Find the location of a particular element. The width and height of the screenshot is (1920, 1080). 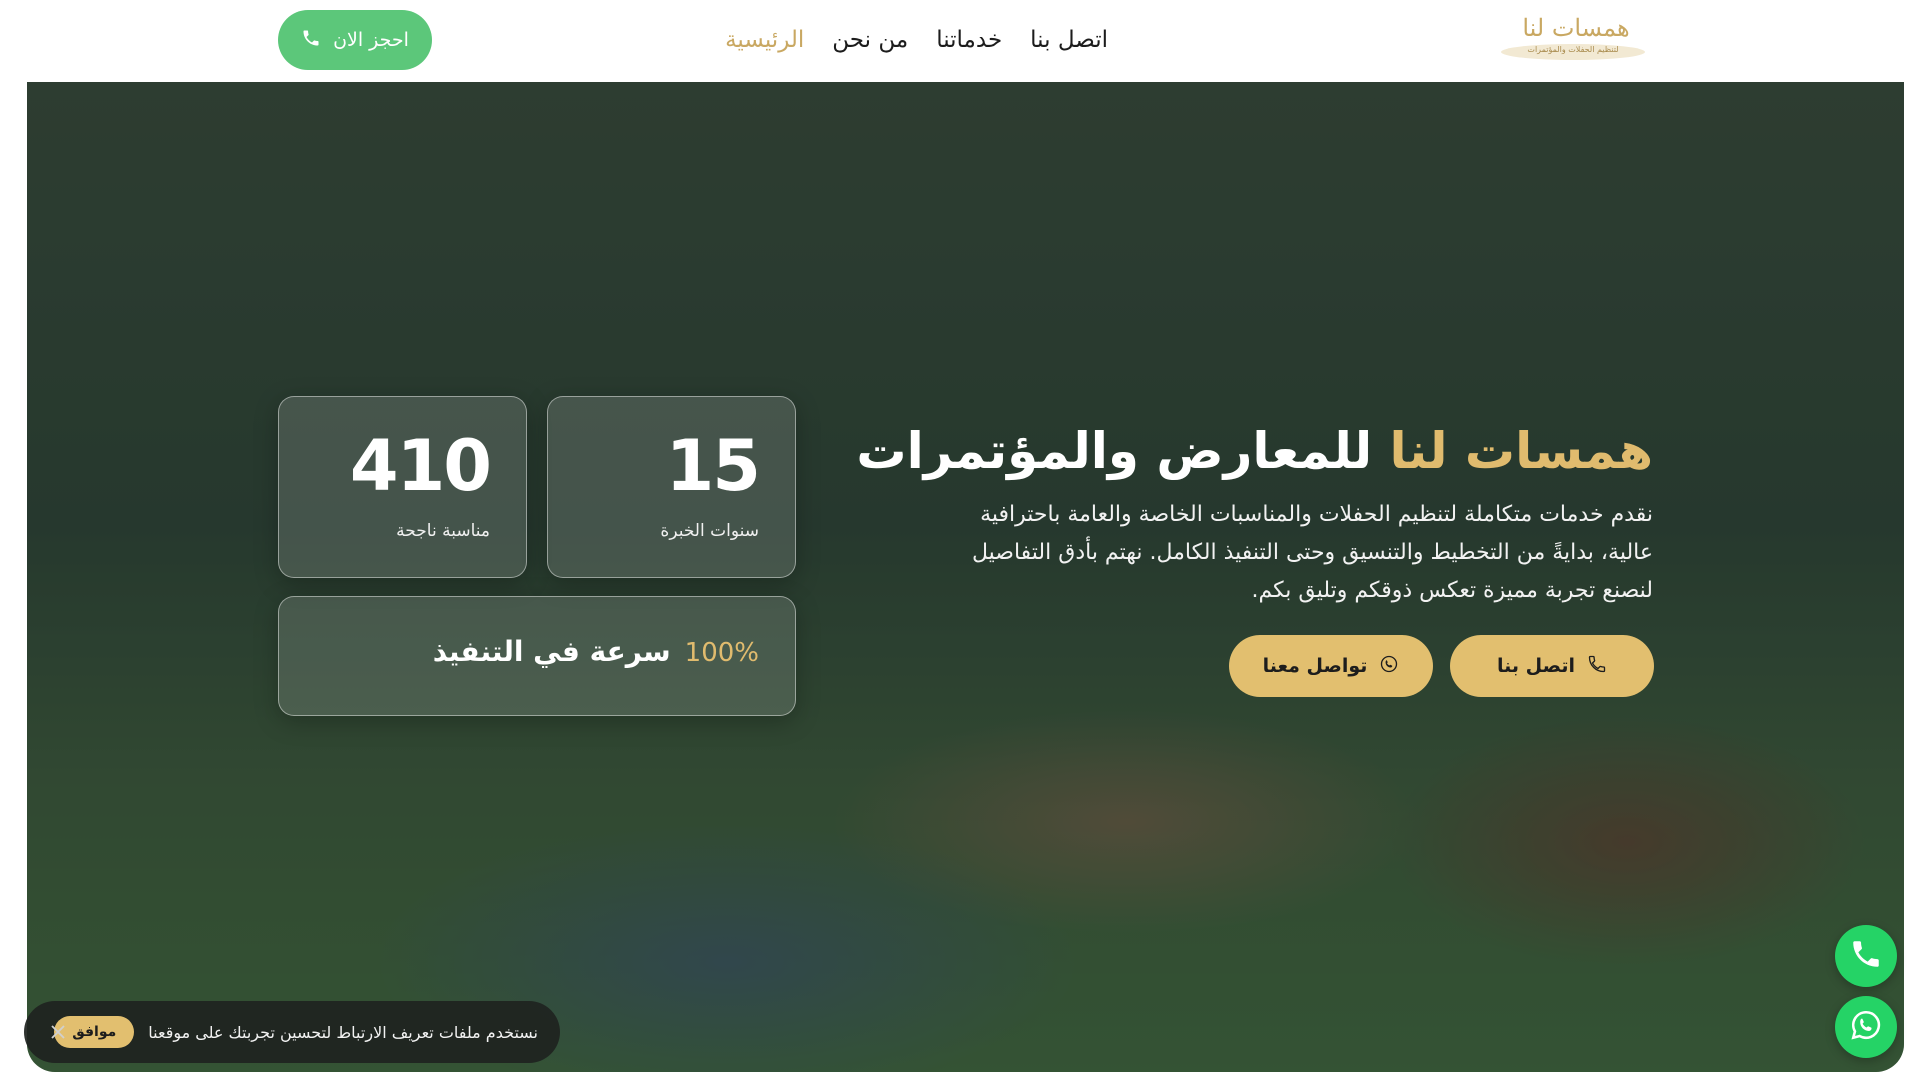

stat-years-card: 15 سنوات الخبرة is located at coordinates (671, 487).